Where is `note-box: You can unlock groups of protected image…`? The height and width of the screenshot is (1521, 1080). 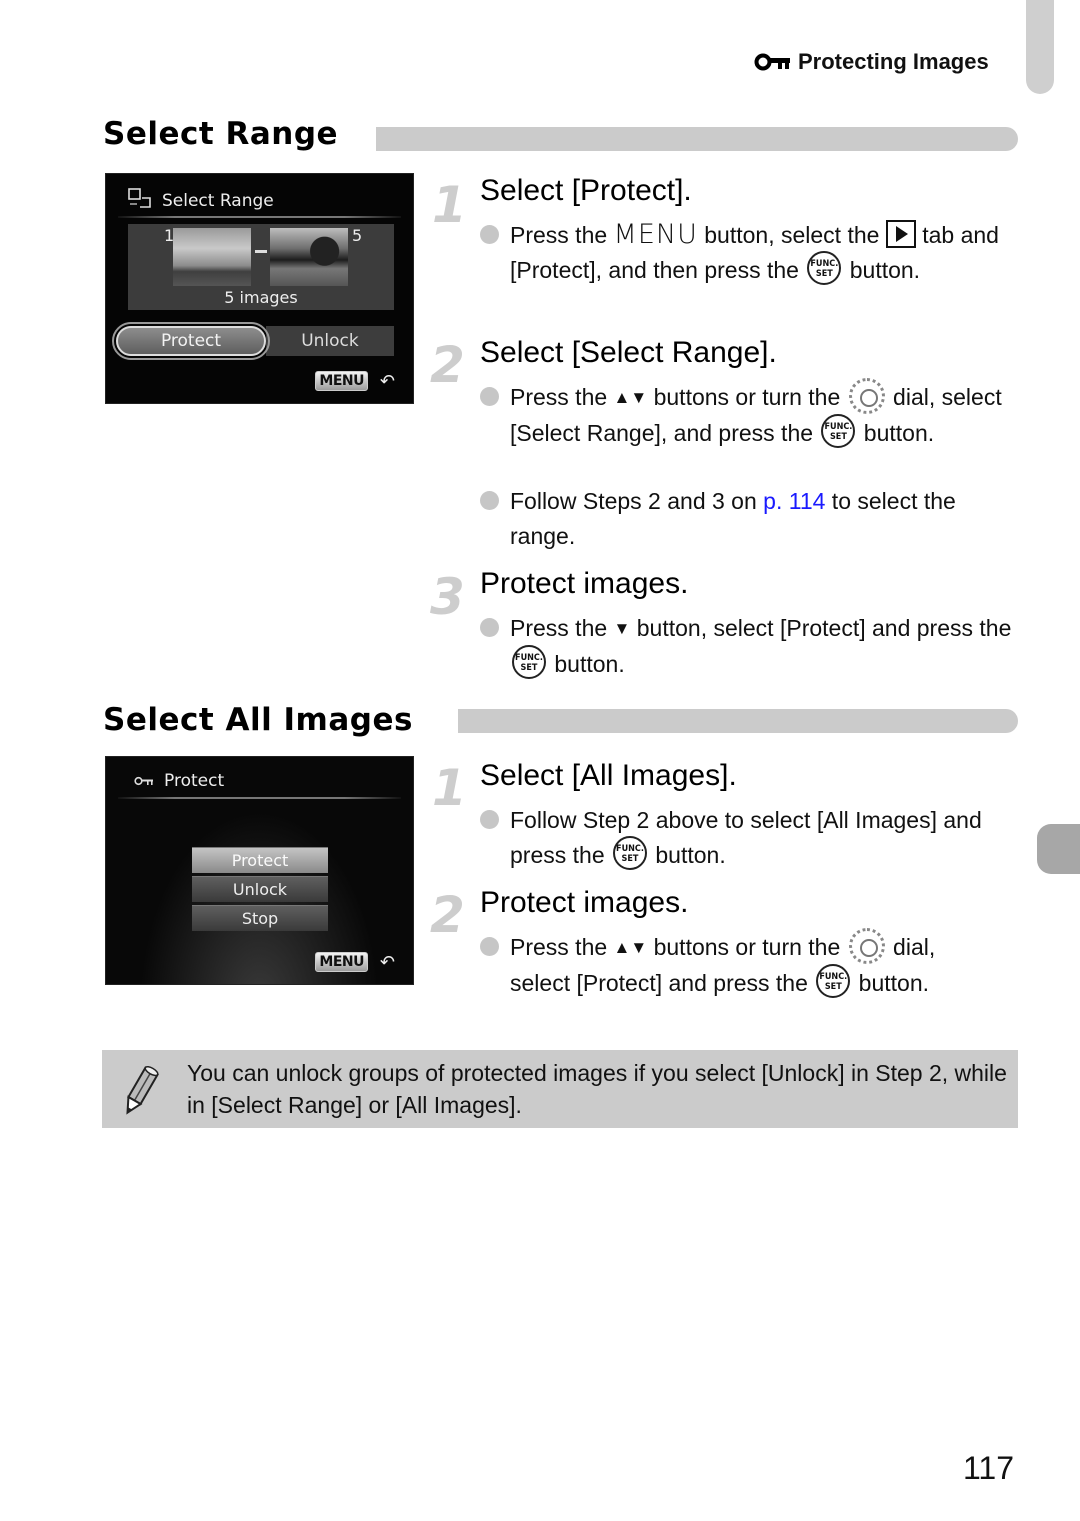 note-box: You can unlock groups of protected image… is located at coordinates (560, 1089).